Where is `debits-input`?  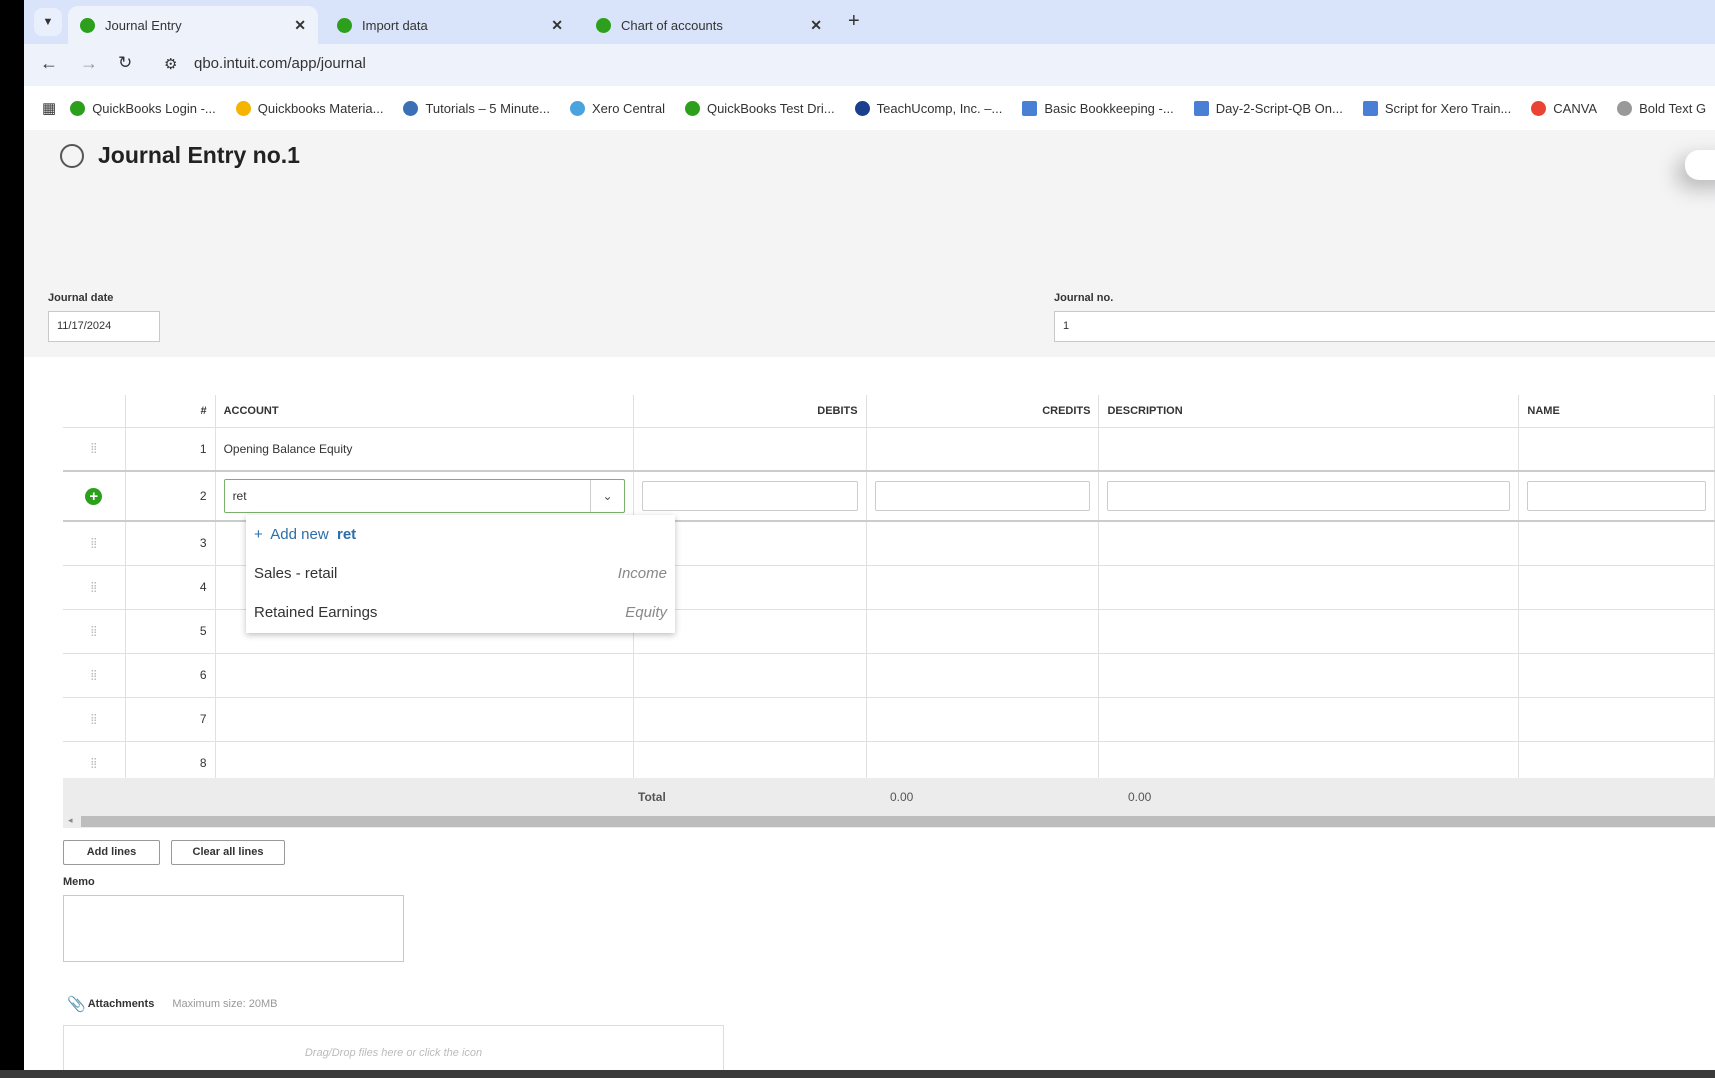
debits-input is located at coordinates (750, 496).